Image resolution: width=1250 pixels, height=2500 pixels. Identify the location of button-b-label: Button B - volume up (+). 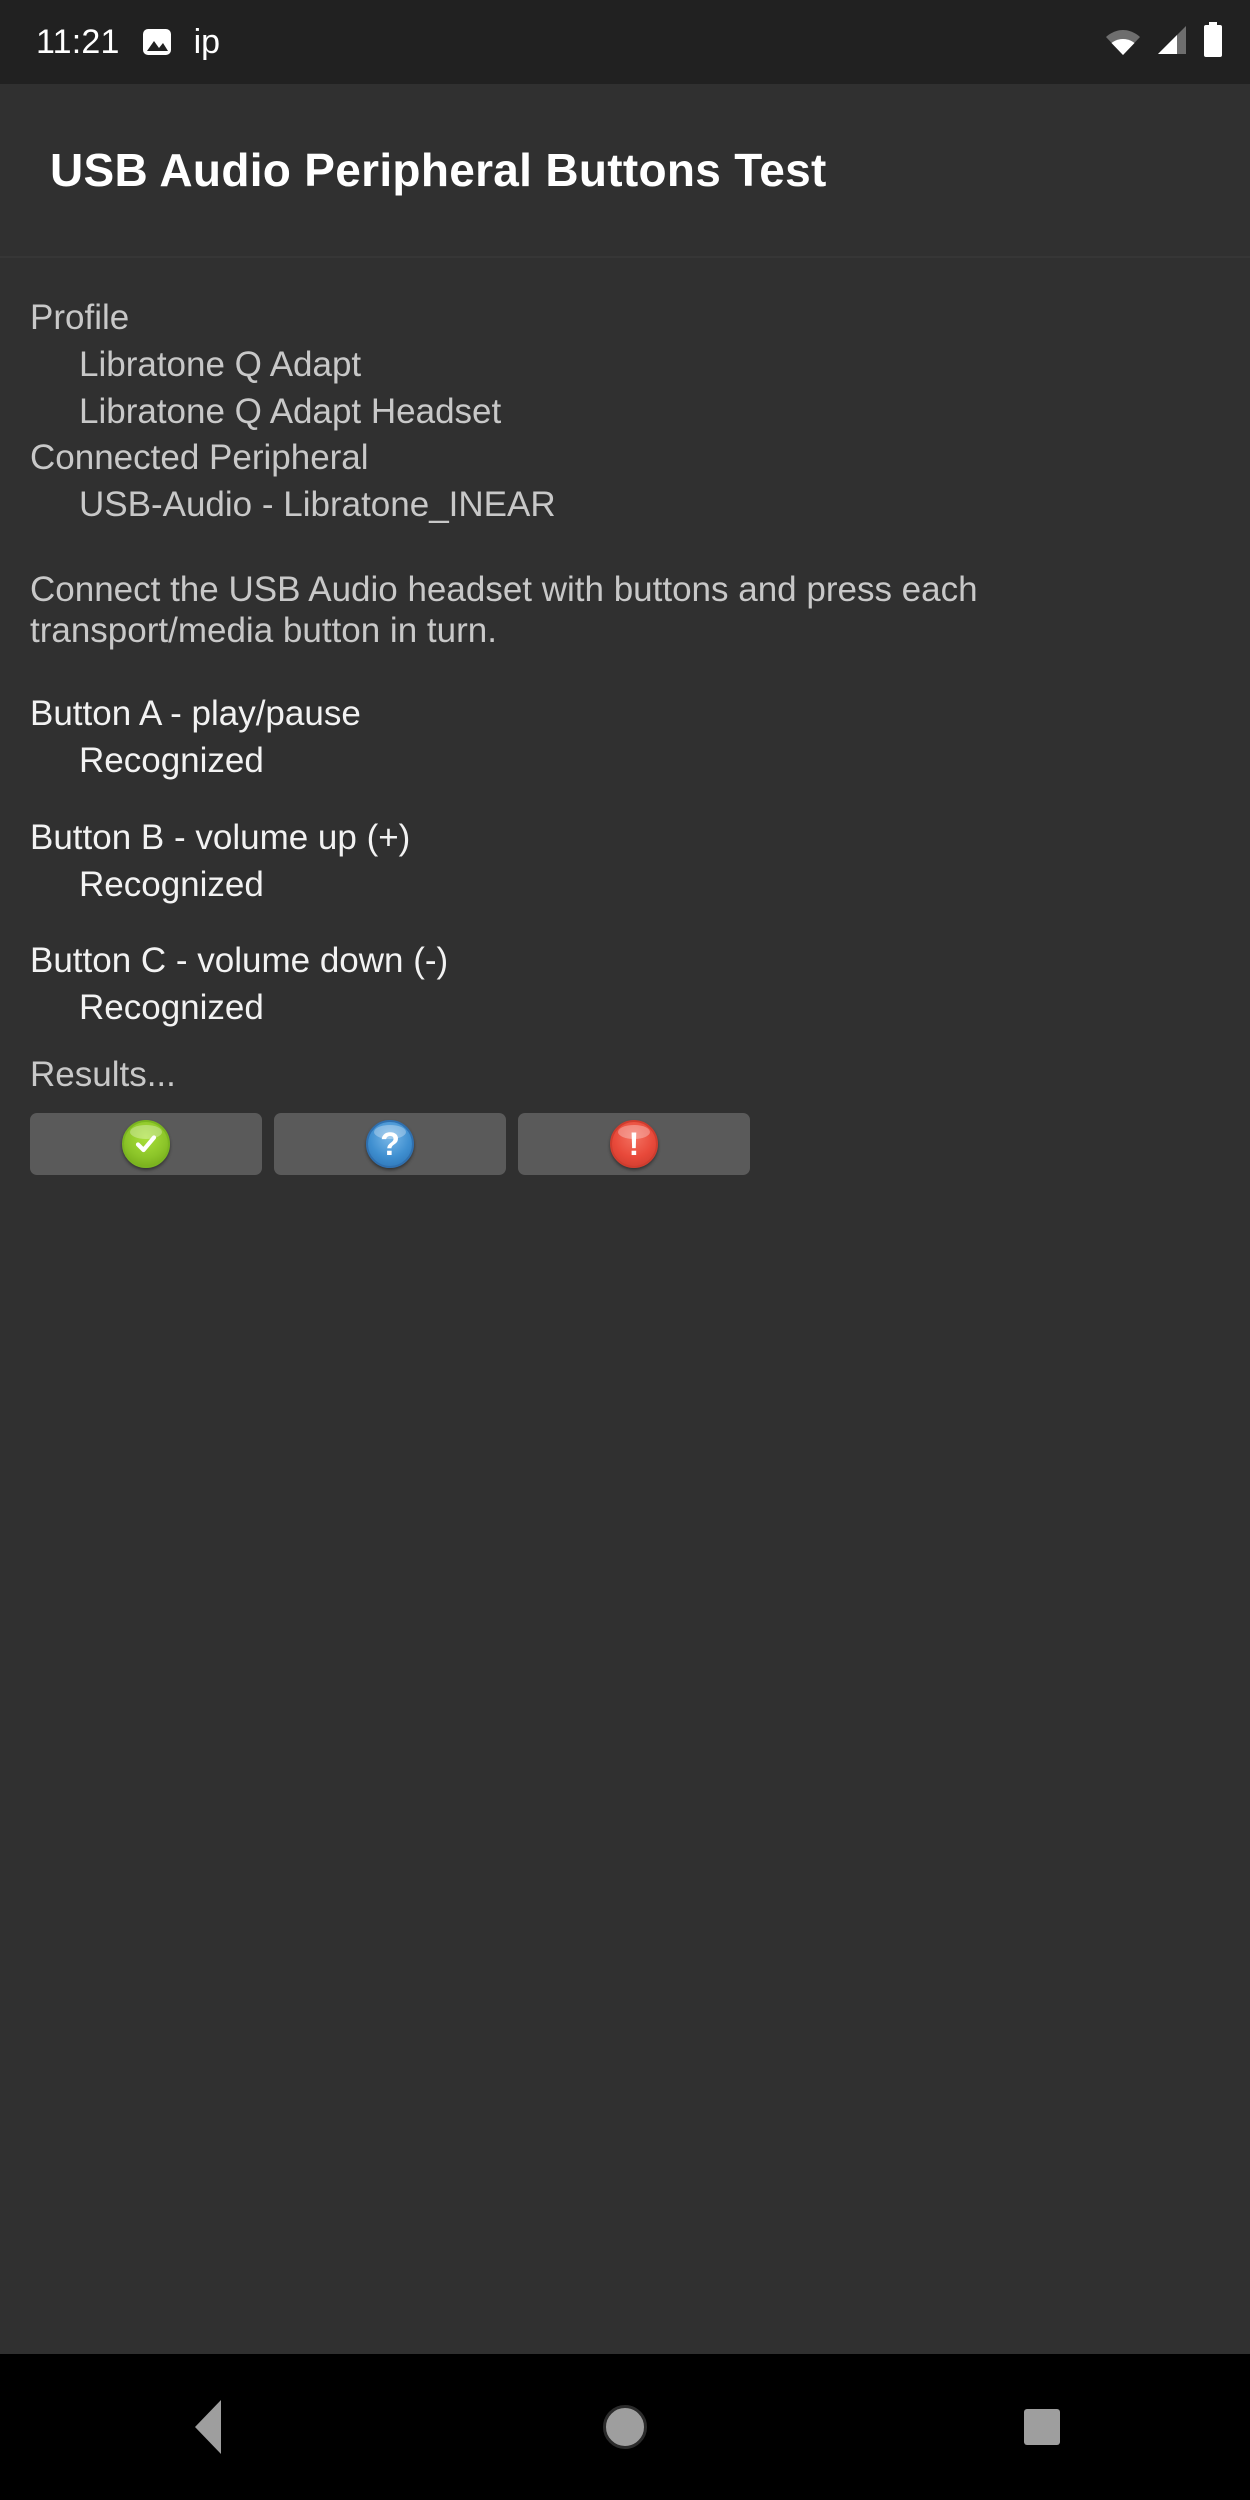
(220, 837).